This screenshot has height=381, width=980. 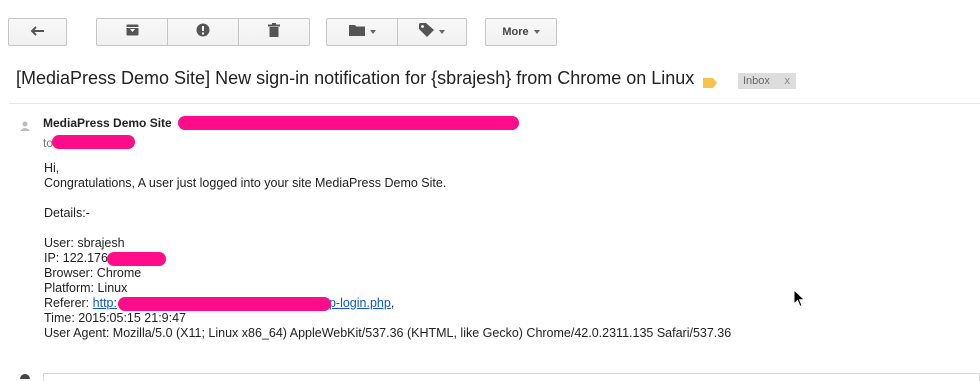 I want to click on remove-label-button: x, so click(x=788, y=81).